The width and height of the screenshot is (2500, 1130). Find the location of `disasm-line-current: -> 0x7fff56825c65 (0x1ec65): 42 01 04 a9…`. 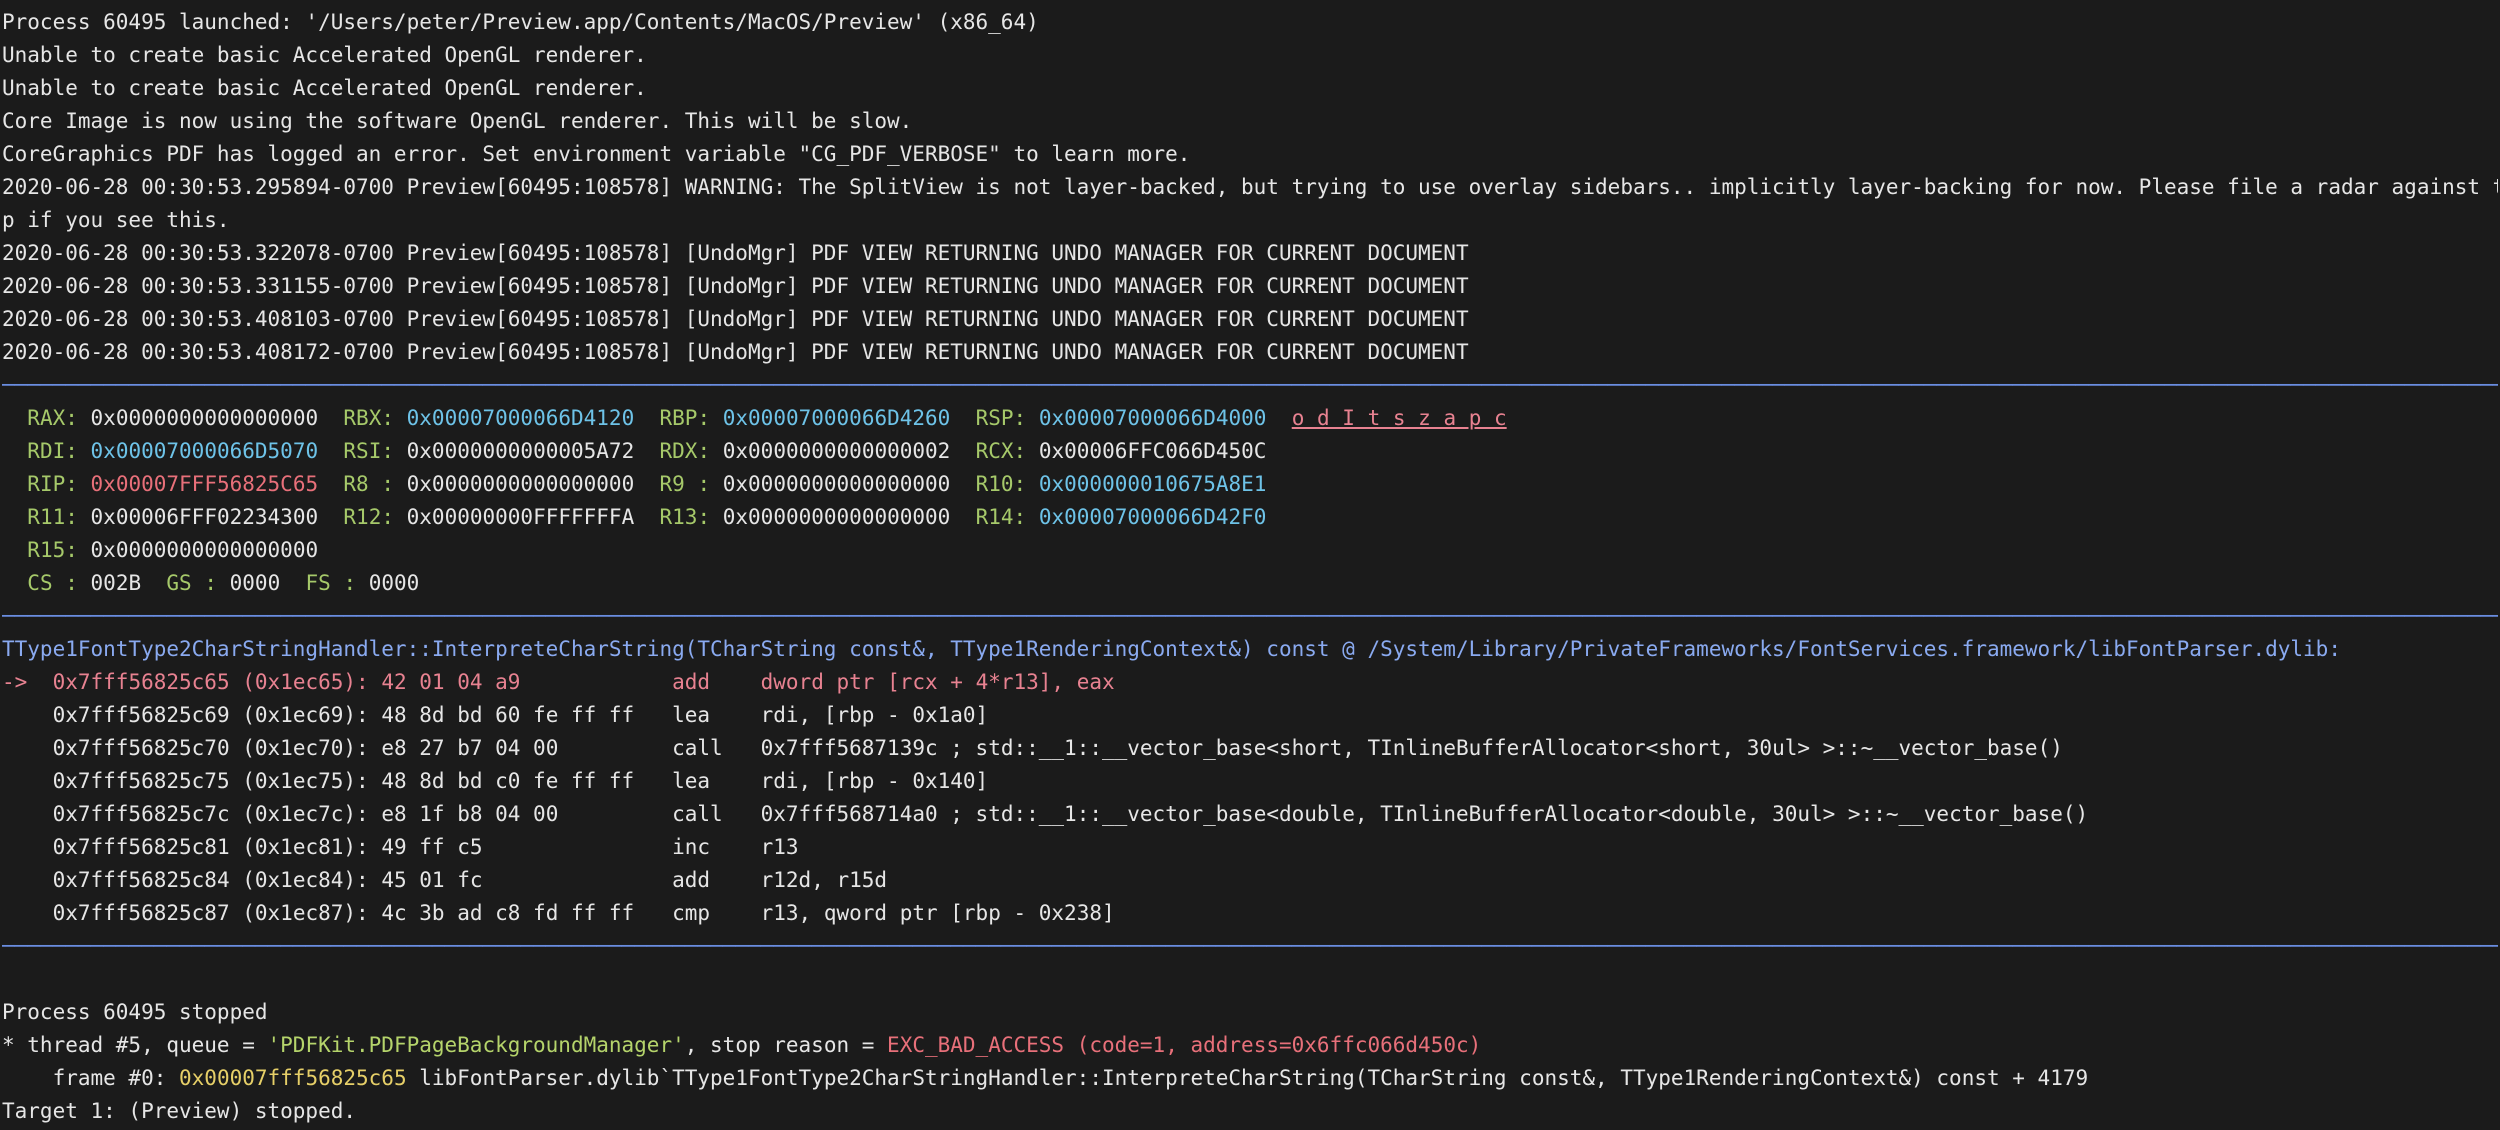

disasm-line-current: -> 0x7fff56825c65 (0x1ec65): 42 01 04 a9… is located at coordinates (1250, 682).